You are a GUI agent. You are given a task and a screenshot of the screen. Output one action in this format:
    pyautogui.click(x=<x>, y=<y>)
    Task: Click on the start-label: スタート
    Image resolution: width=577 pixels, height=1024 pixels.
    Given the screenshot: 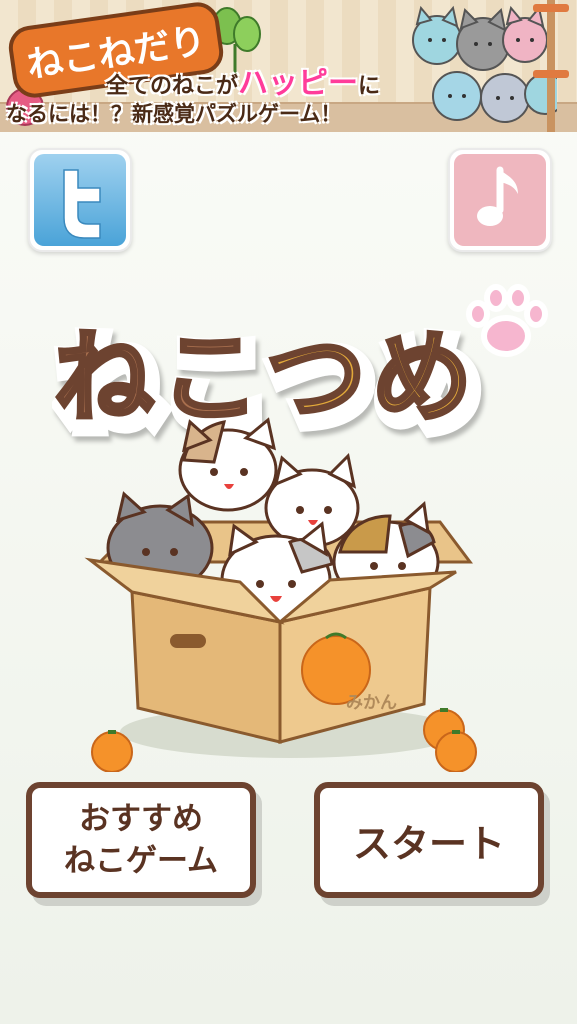 What is the action you would take?
    pyautogui.click(x=428, y=843)
    